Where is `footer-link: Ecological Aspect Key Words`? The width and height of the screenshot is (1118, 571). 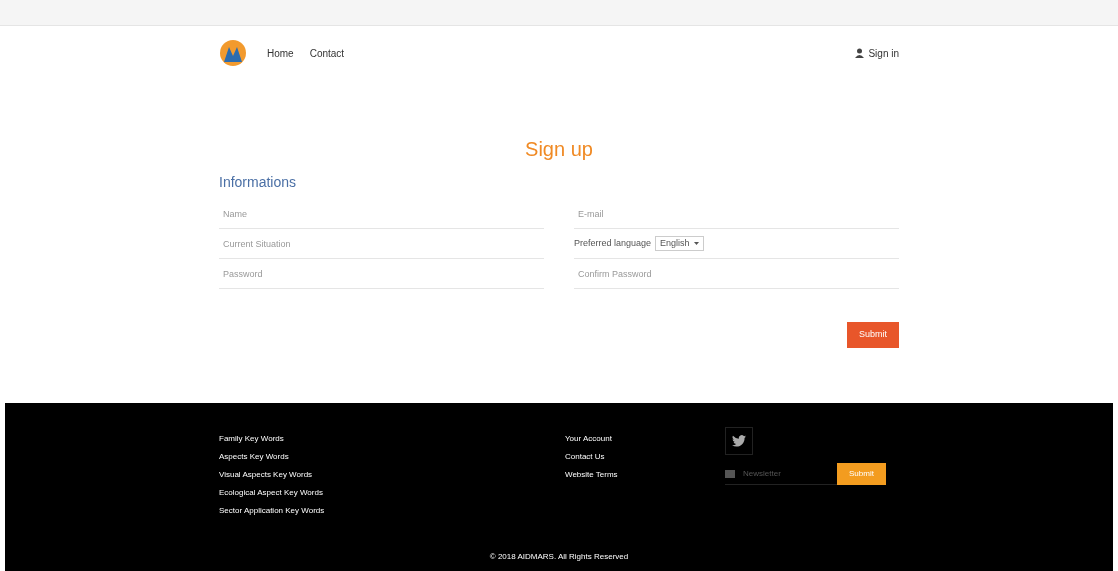 footer-link: Ecological Aspect Key Words is located at coordinates (392, 493).